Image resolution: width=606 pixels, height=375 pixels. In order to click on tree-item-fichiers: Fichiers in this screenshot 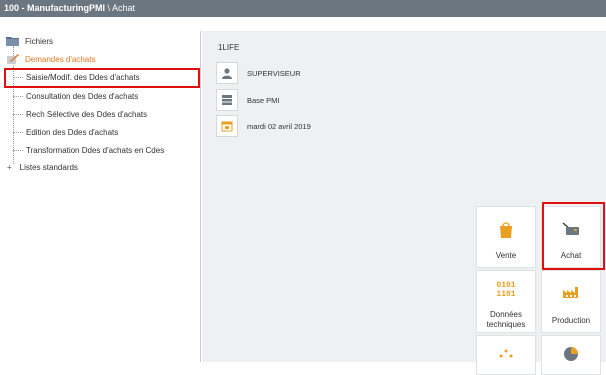, I will do `click(29, 41)`.